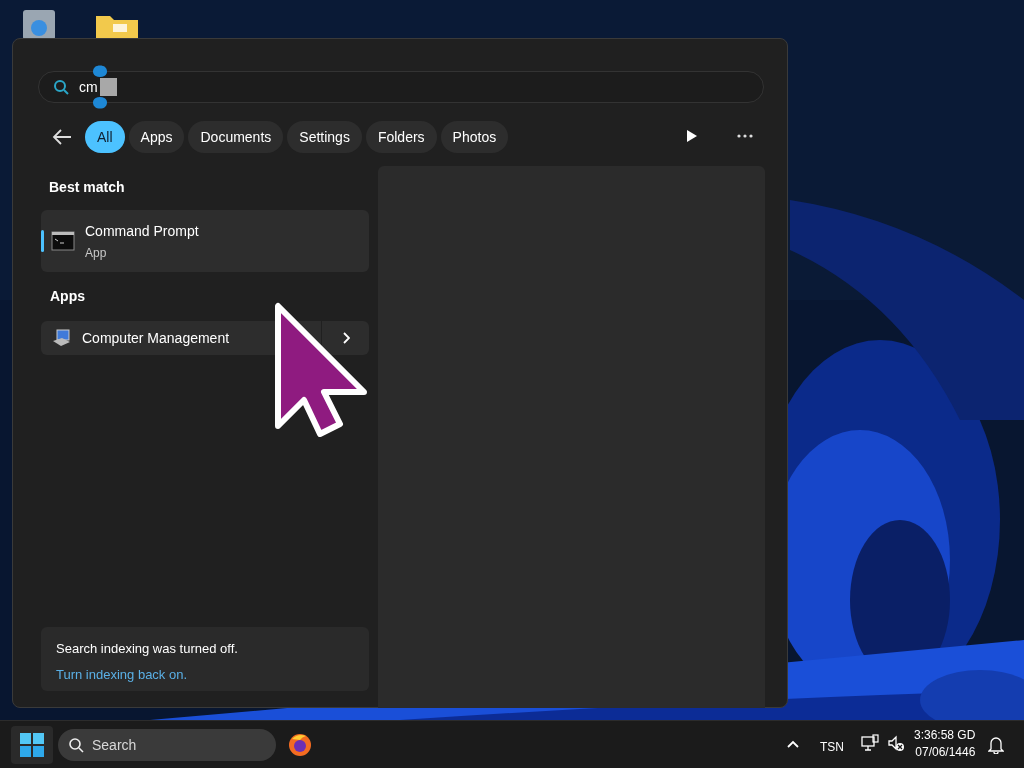 The width and height of the screenshot is (1024, 768). Describe the element at coordinates (108, 87) in the screenshot. I see `text-selection-highlight` at that location.